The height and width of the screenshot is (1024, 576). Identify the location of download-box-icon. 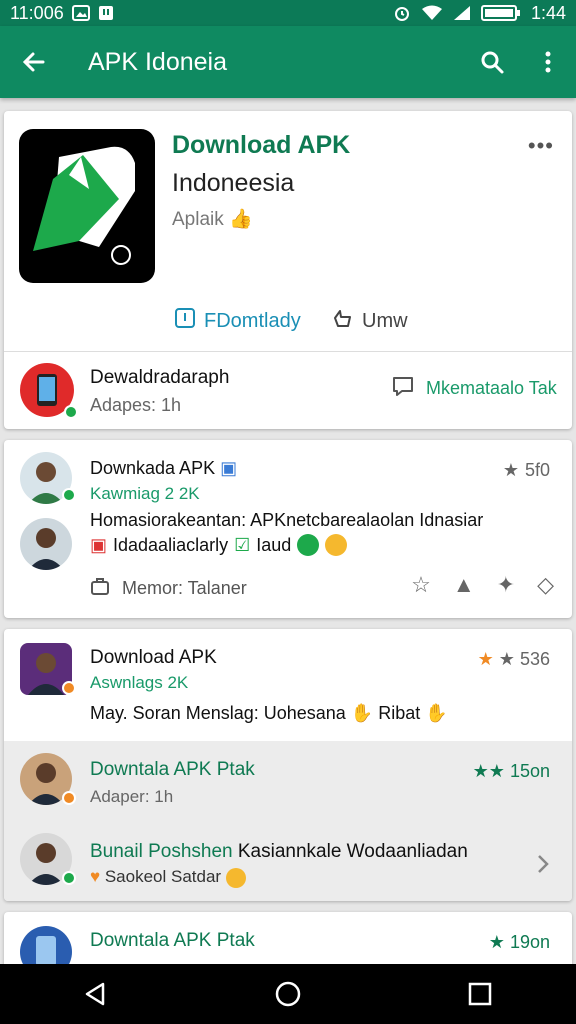
(185, 321).